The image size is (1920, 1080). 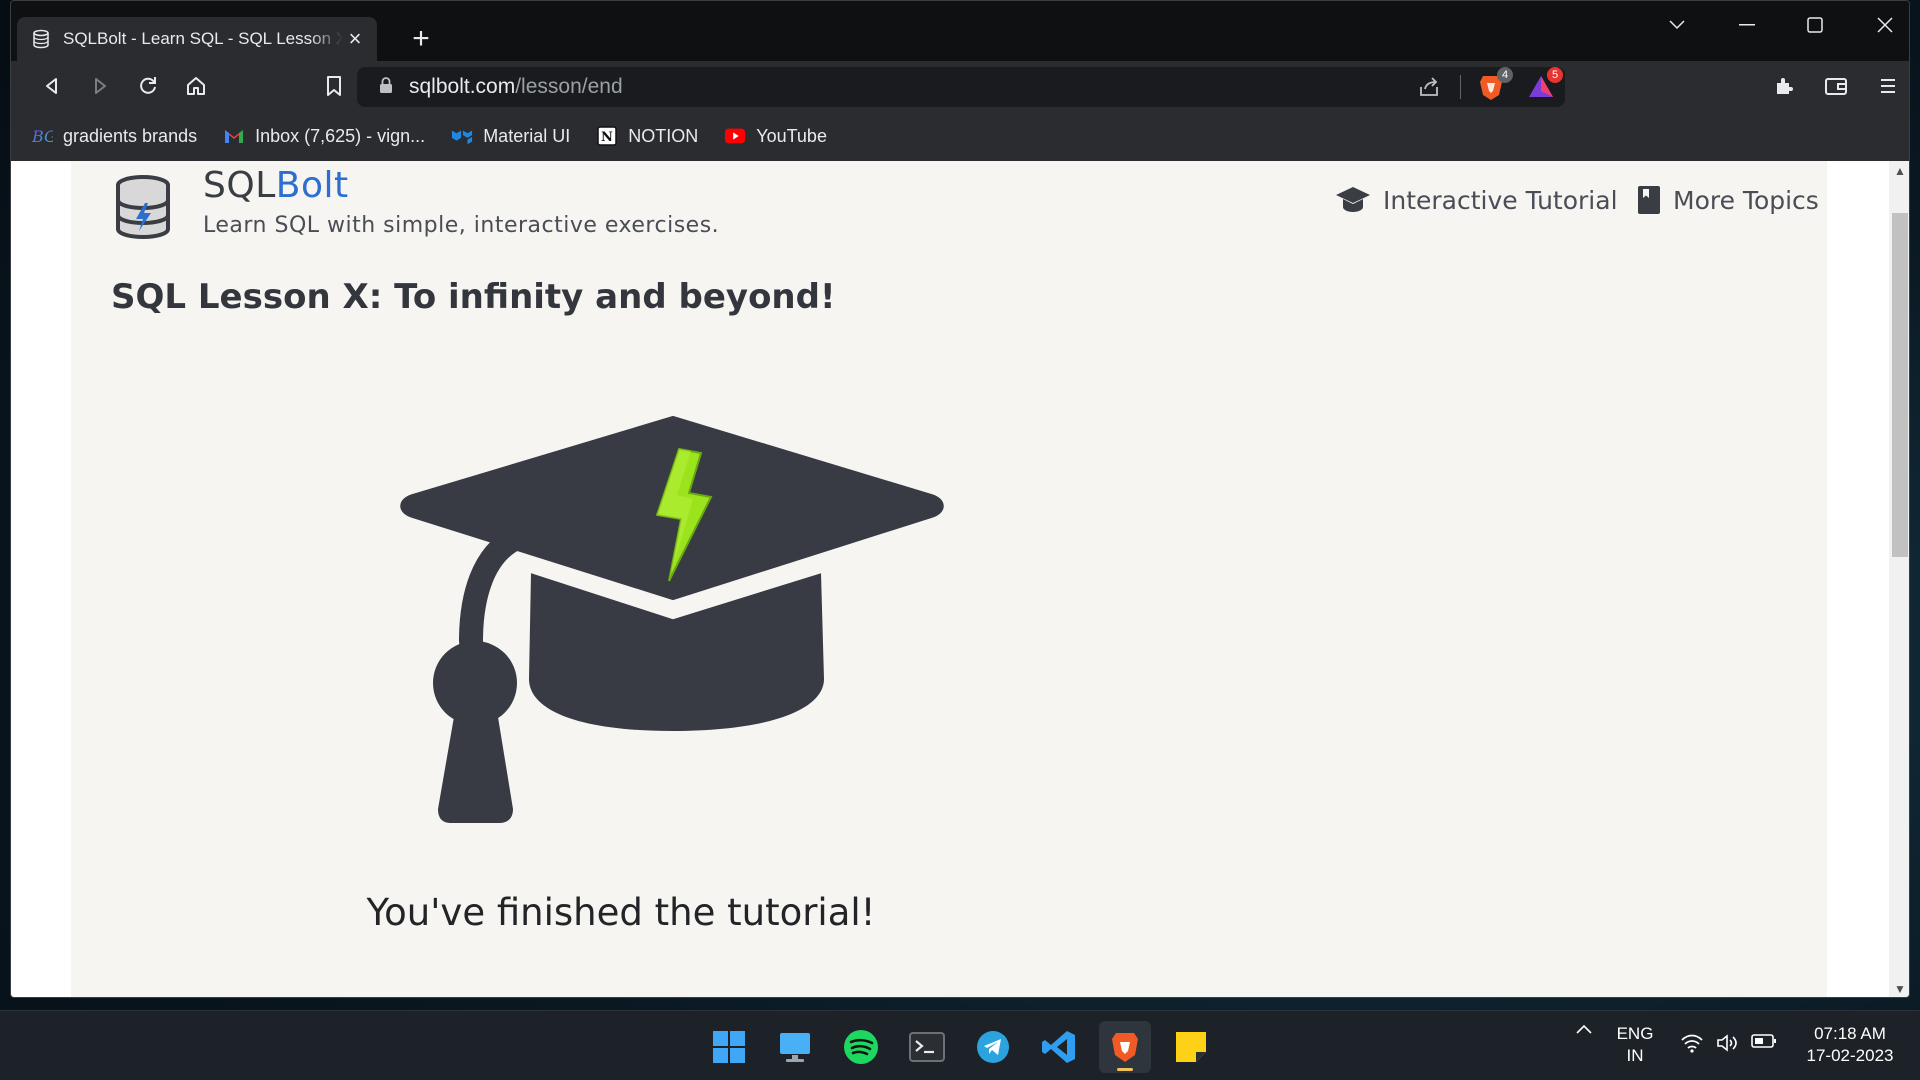 What do you see at coordinates (1815, 25) in the screenshot?
I see `maximize-icon` at bounding box center [1815, 25].